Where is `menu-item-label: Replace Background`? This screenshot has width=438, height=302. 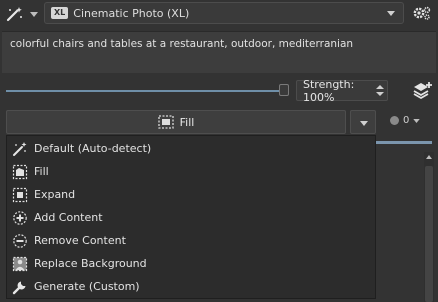
menu-item-label: Replace Background is located at coordinates (90, 263).